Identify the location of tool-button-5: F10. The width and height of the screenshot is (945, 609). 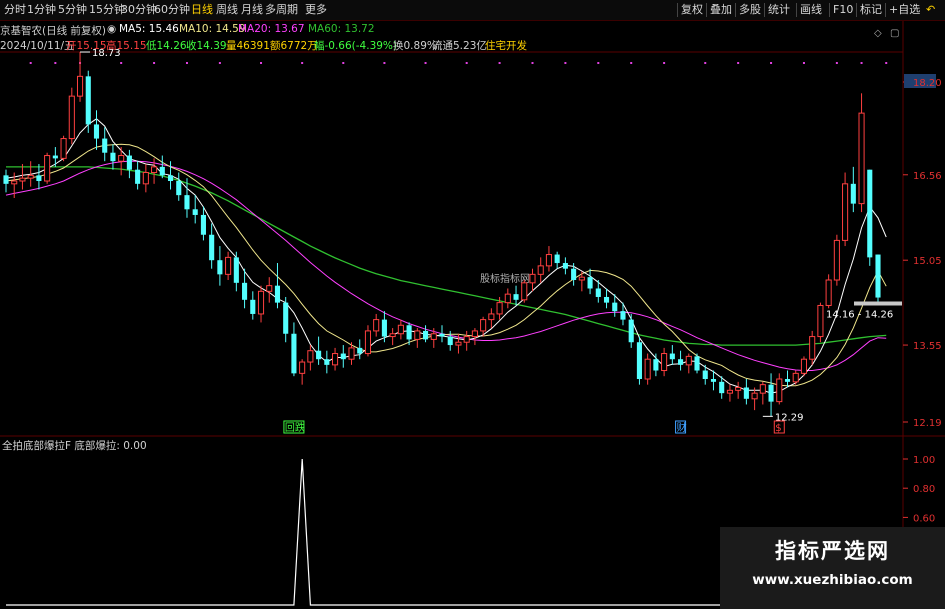
(843, 10).